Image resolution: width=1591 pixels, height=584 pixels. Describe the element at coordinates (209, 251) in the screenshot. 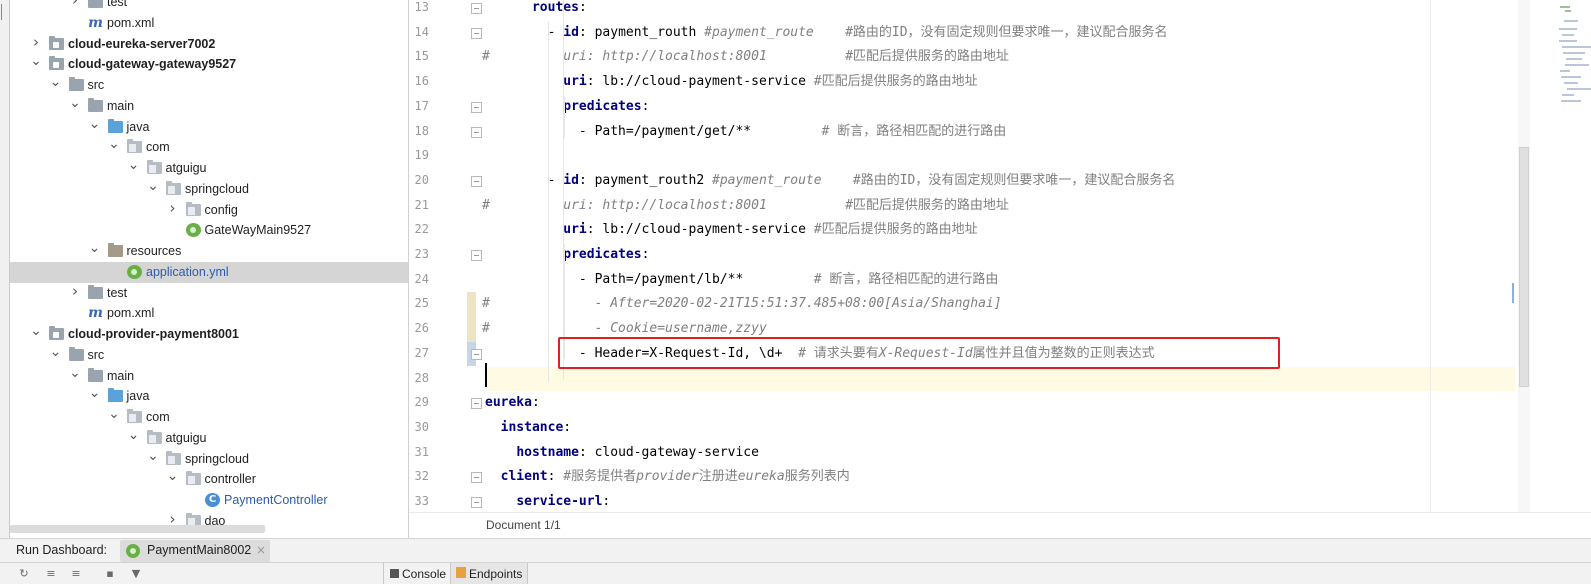

I see `tree-item-resources: ⌄ resources` at that location.